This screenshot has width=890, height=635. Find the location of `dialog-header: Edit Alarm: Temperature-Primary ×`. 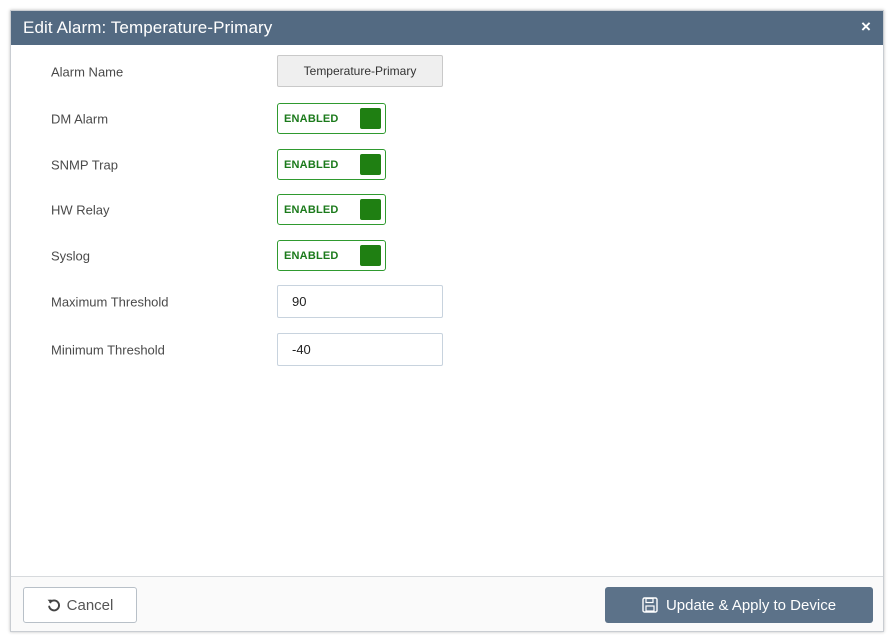

dialog-header: Edit Alarm: Temperature-Primary × is located at coordinates (447, 28).